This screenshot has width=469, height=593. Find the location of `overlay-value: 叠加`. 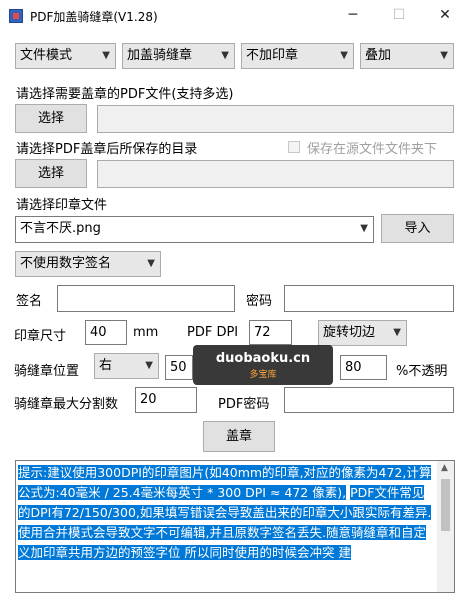

overlay-value: 叠加 is located at coordinates (378, 55).